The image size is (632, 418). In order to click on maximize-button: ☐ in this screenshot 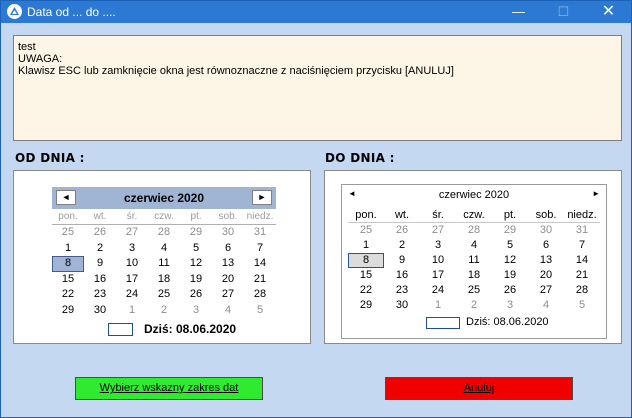, I will do `click(563, 12)`.